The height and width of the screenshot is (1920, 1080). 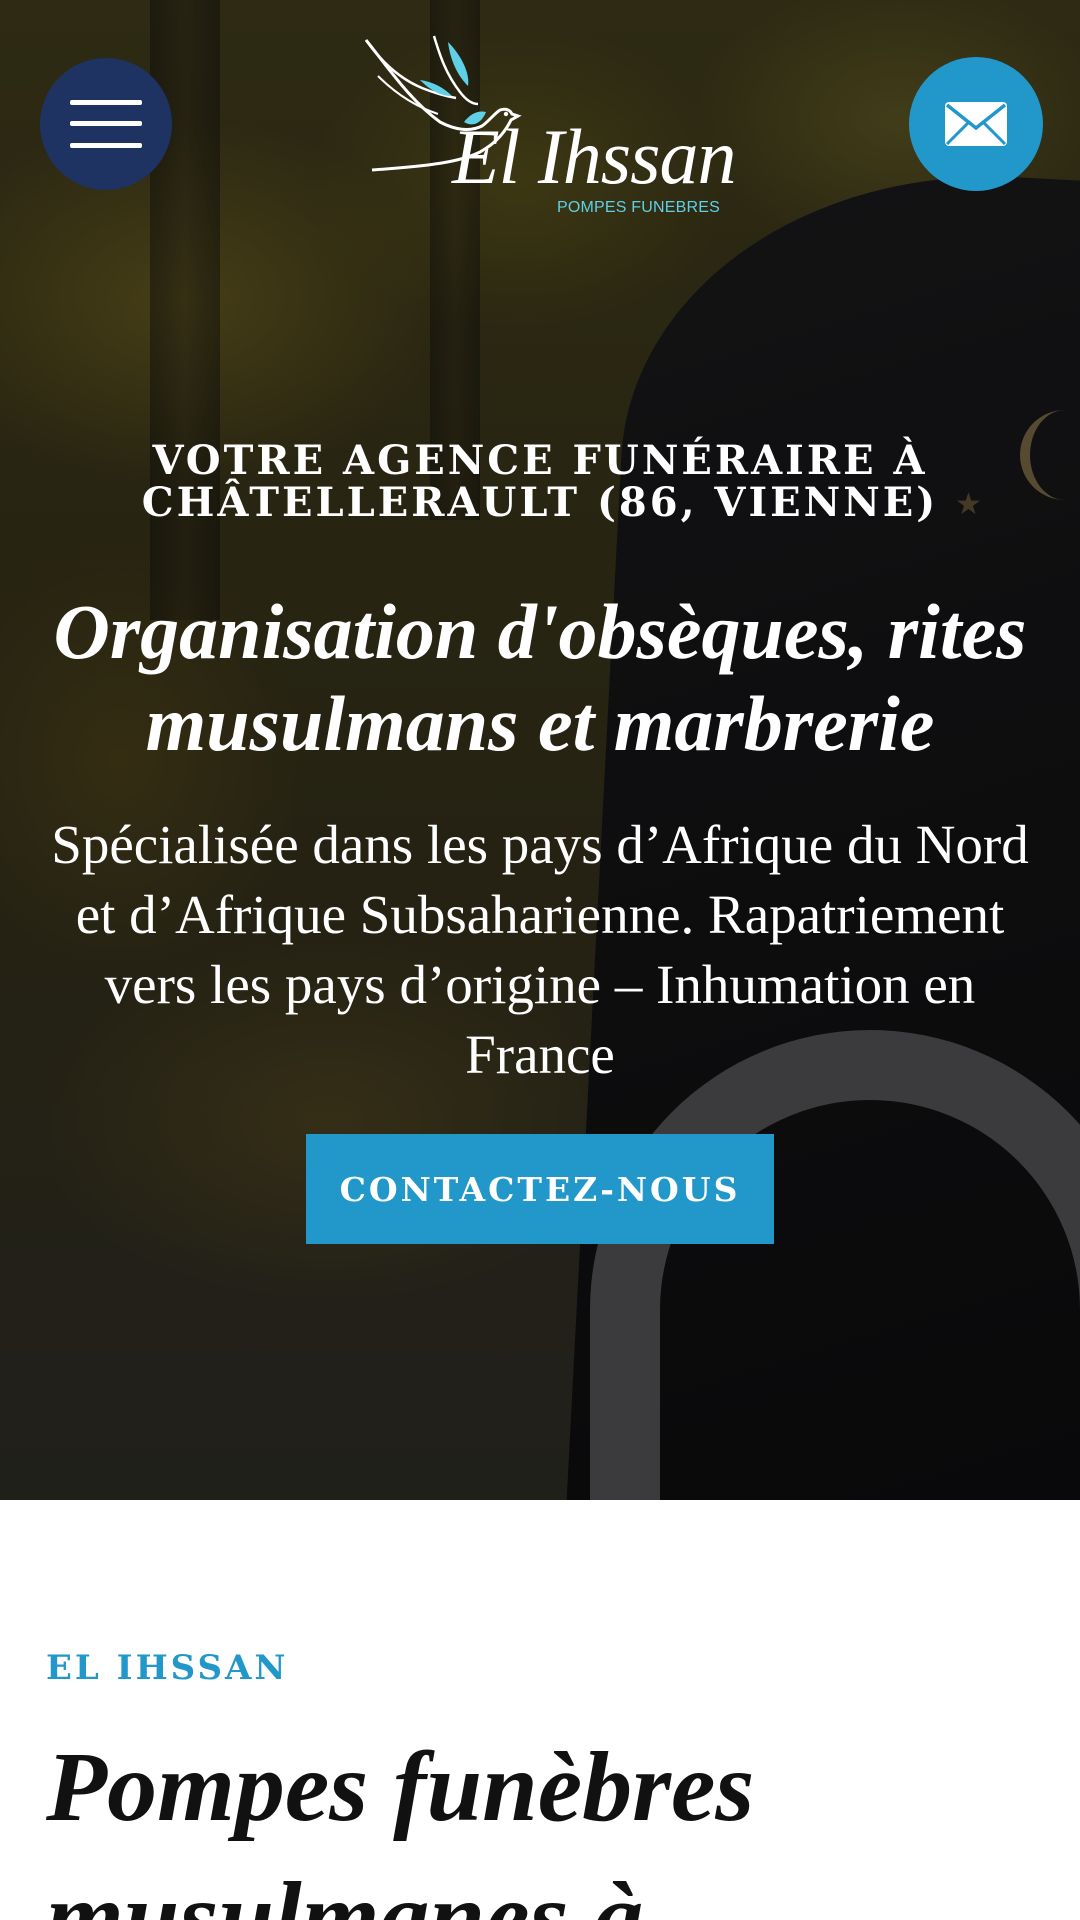 I want to click on menu-button, so click(x=106, y=124).